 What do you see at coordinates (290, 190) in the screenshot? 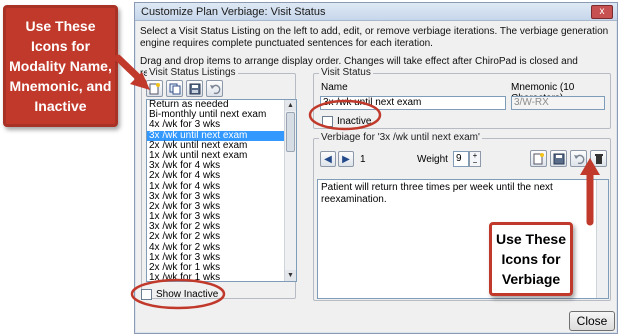
I see `listings-scrollbar: ▲ ▼` at bounding box center [290, 190].